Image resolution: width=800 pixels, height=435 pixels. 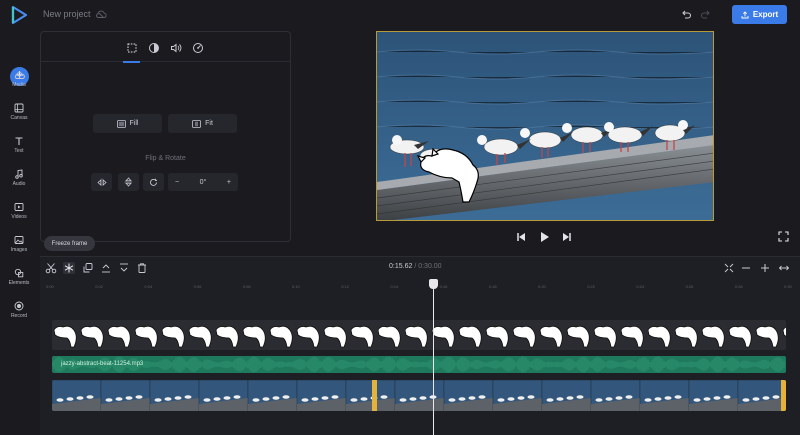 I want to click on zoom-fit-icon, so click(x=784, y=268).